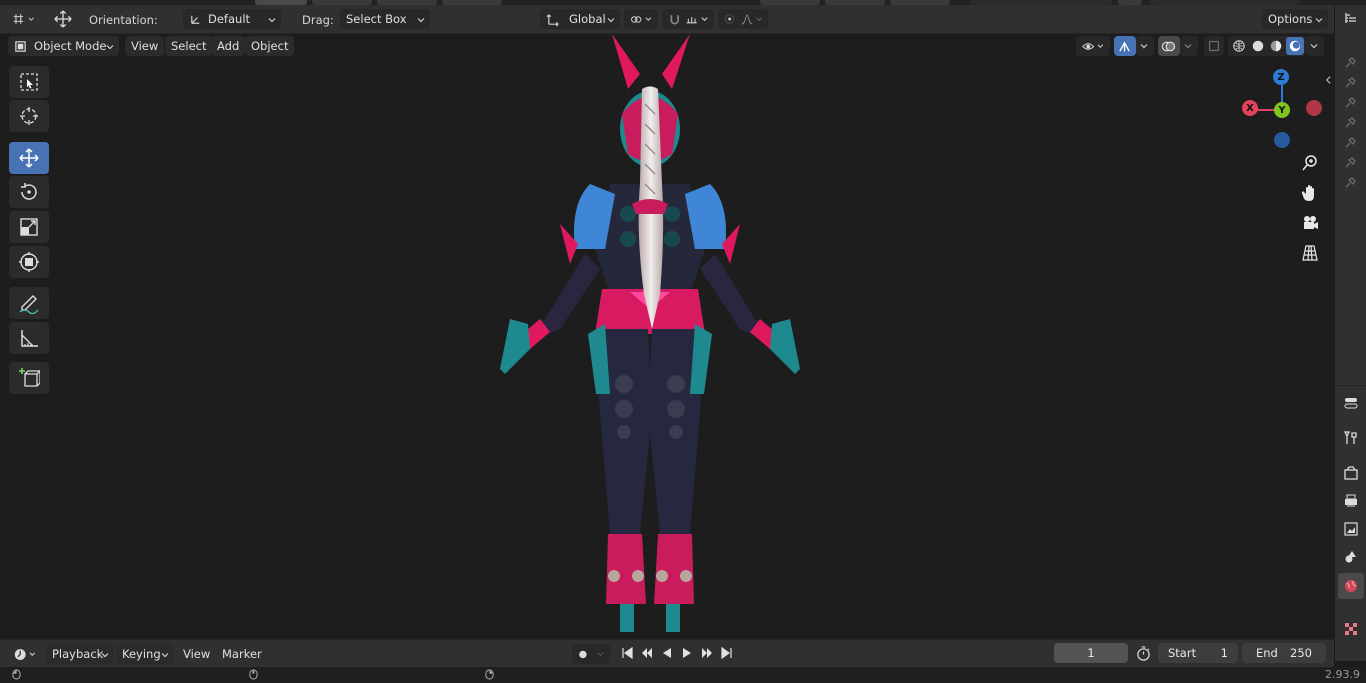  I want to click on camera-view-button, so click(1310, 223).